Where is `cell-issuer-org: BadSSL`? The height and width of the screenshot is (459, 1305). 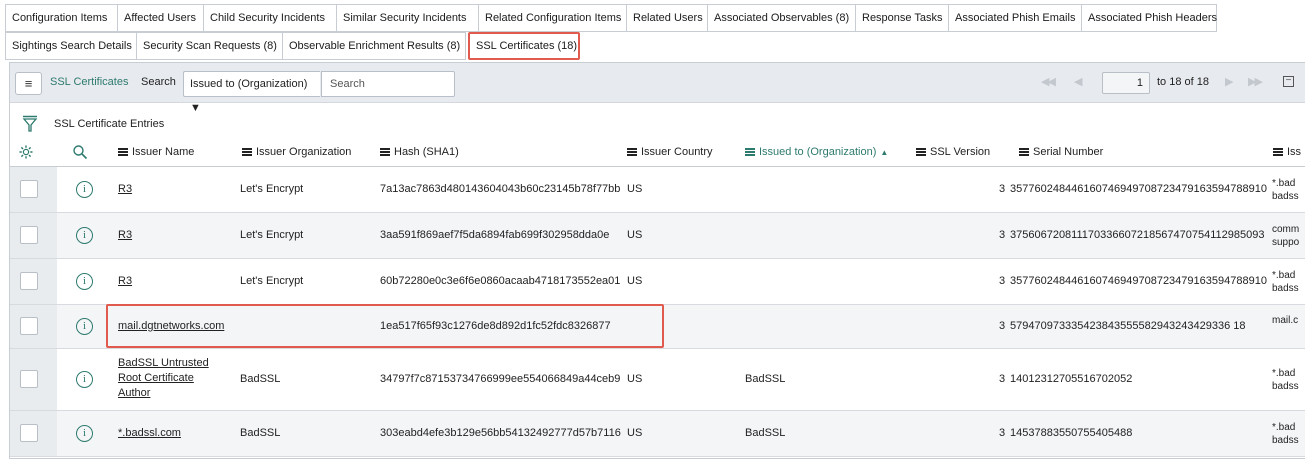 cell-issuer-org: BadSSL is located at coordinates (260, 379).